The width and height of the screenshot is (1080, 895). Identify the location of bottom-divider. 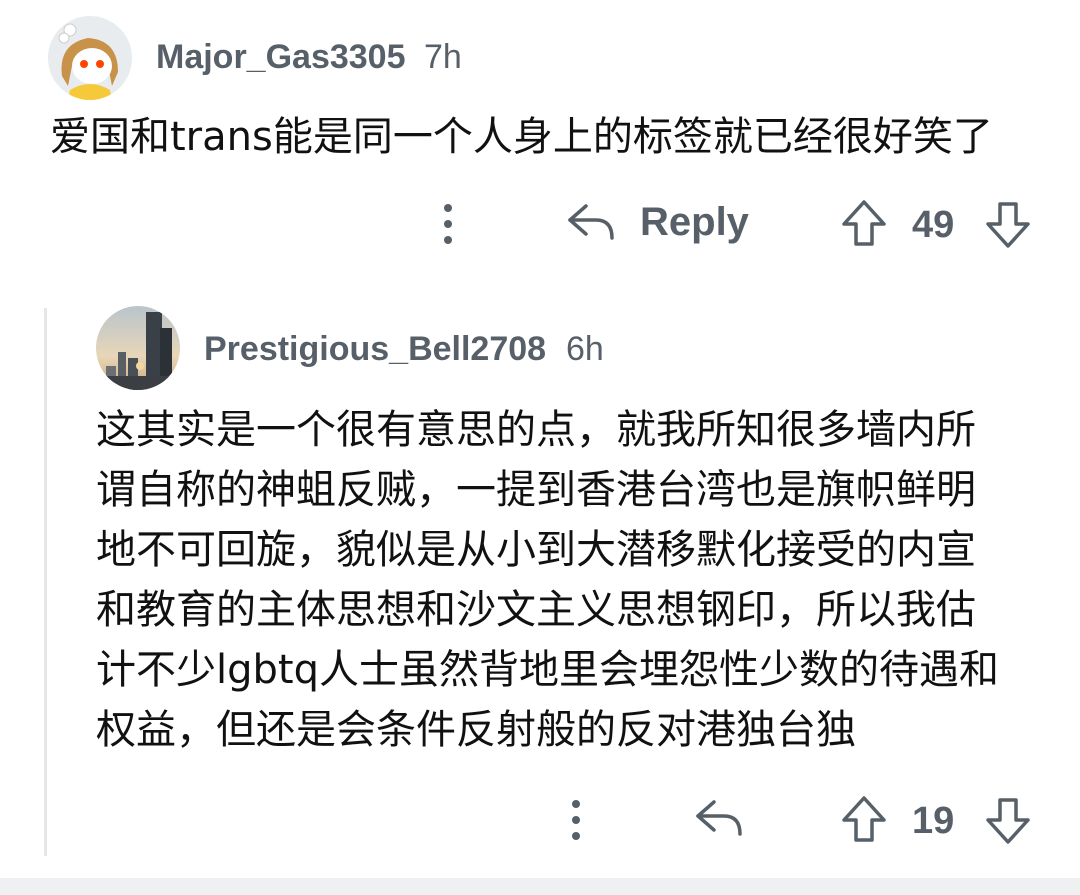
(540, 886).